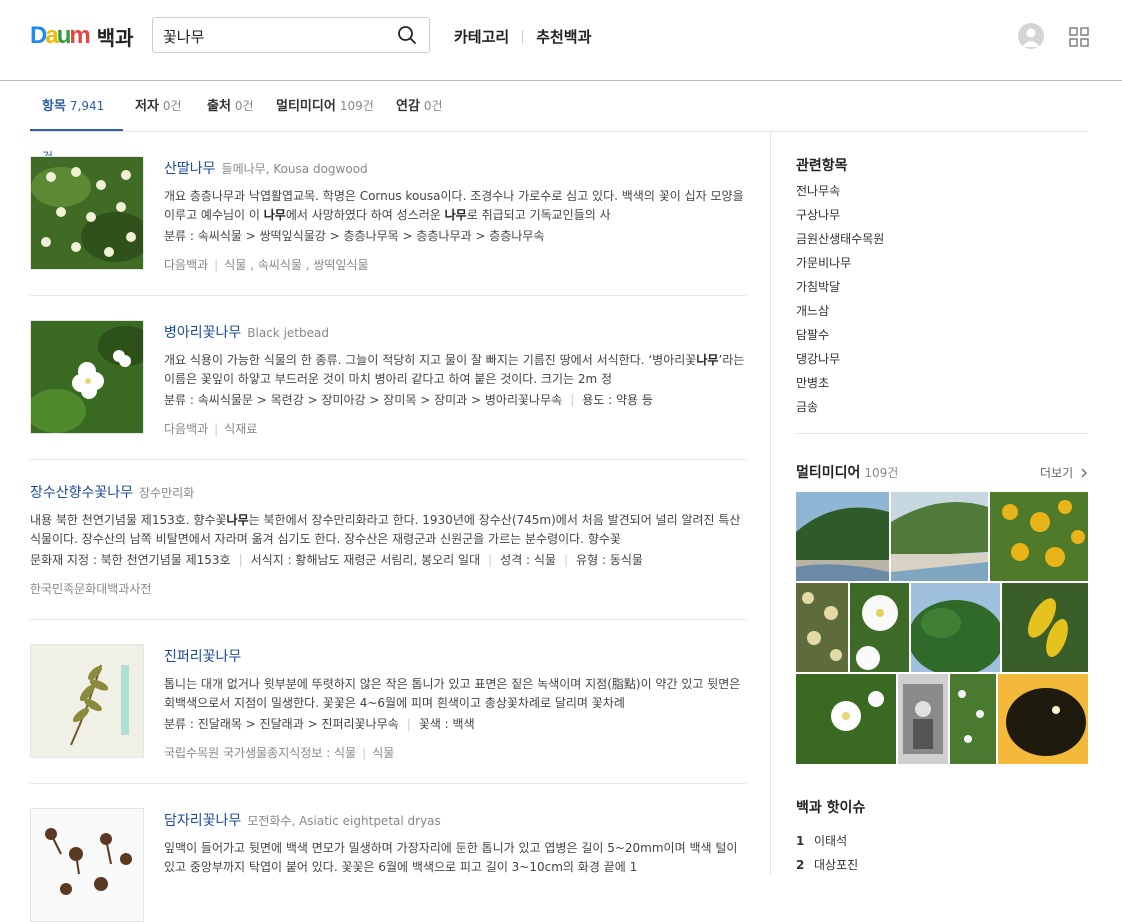 The image size is (1122, 922). Describe the element at coordinates (190, 169) in the screenshot. I see `result-title: 산딸나무` at that location.